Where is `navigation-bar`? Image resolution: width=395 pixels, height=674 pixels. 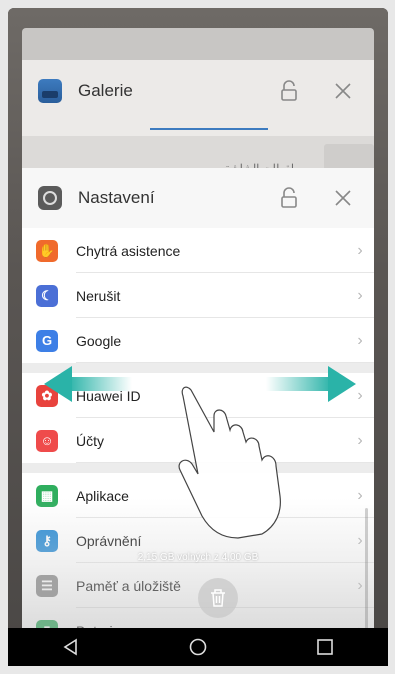 navigation-bar is located at coordinates (198, 647).